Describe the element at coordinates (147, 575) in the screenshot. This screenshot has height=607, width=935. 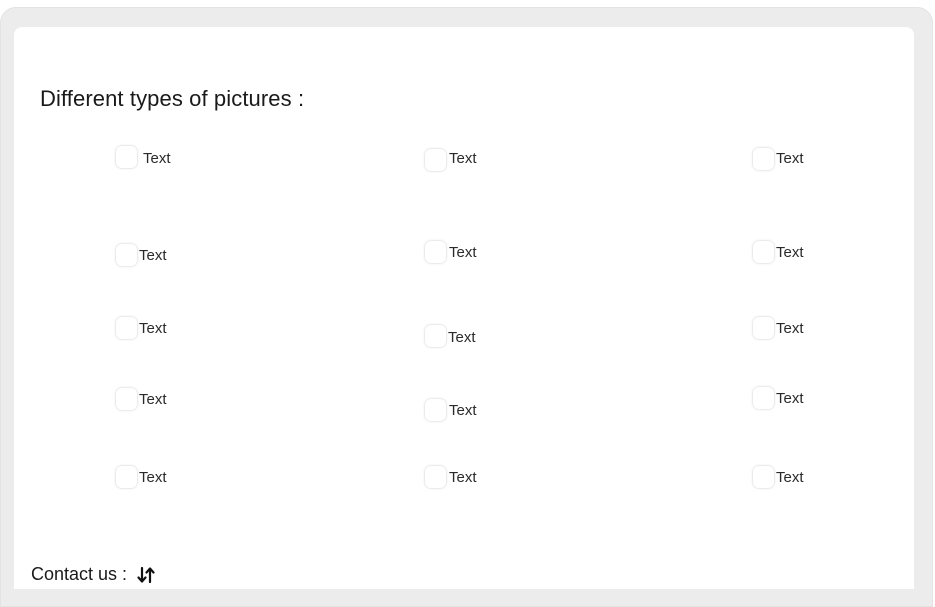
I see `swap-vertical-icon` at that location.